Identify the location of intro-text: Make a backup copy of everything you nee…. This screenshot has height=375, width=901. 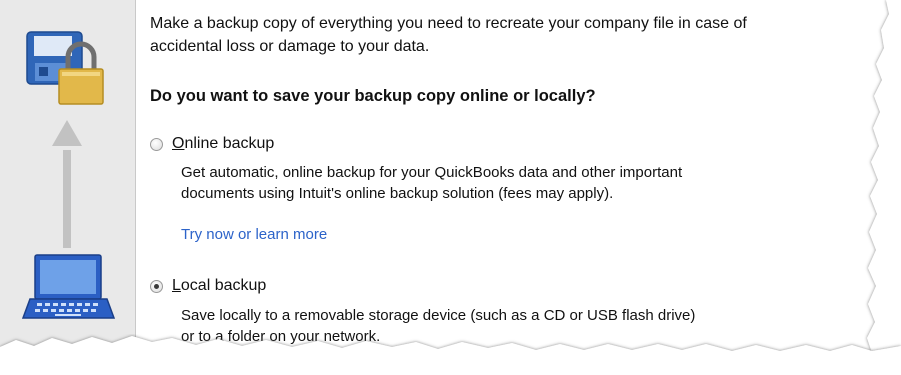
(520, 35).